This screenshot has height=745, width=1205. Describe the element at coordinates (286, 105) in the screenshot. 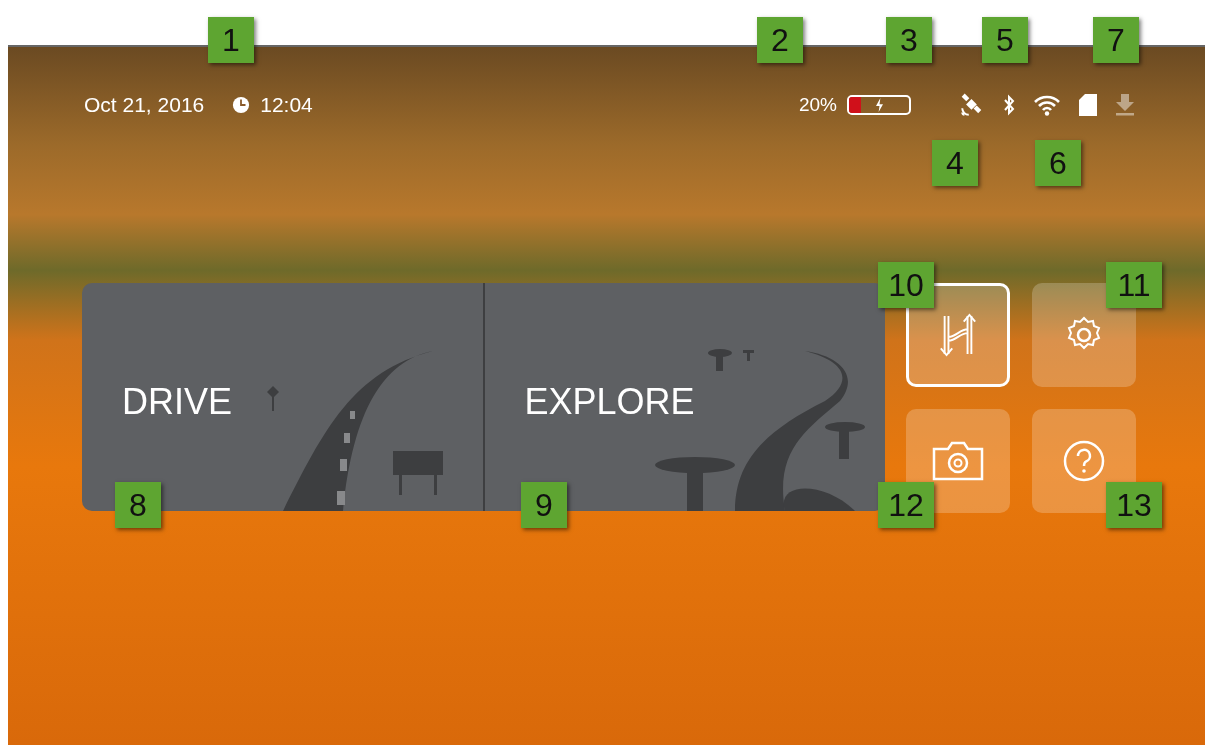

I see `time-text: 12:04` at that location.